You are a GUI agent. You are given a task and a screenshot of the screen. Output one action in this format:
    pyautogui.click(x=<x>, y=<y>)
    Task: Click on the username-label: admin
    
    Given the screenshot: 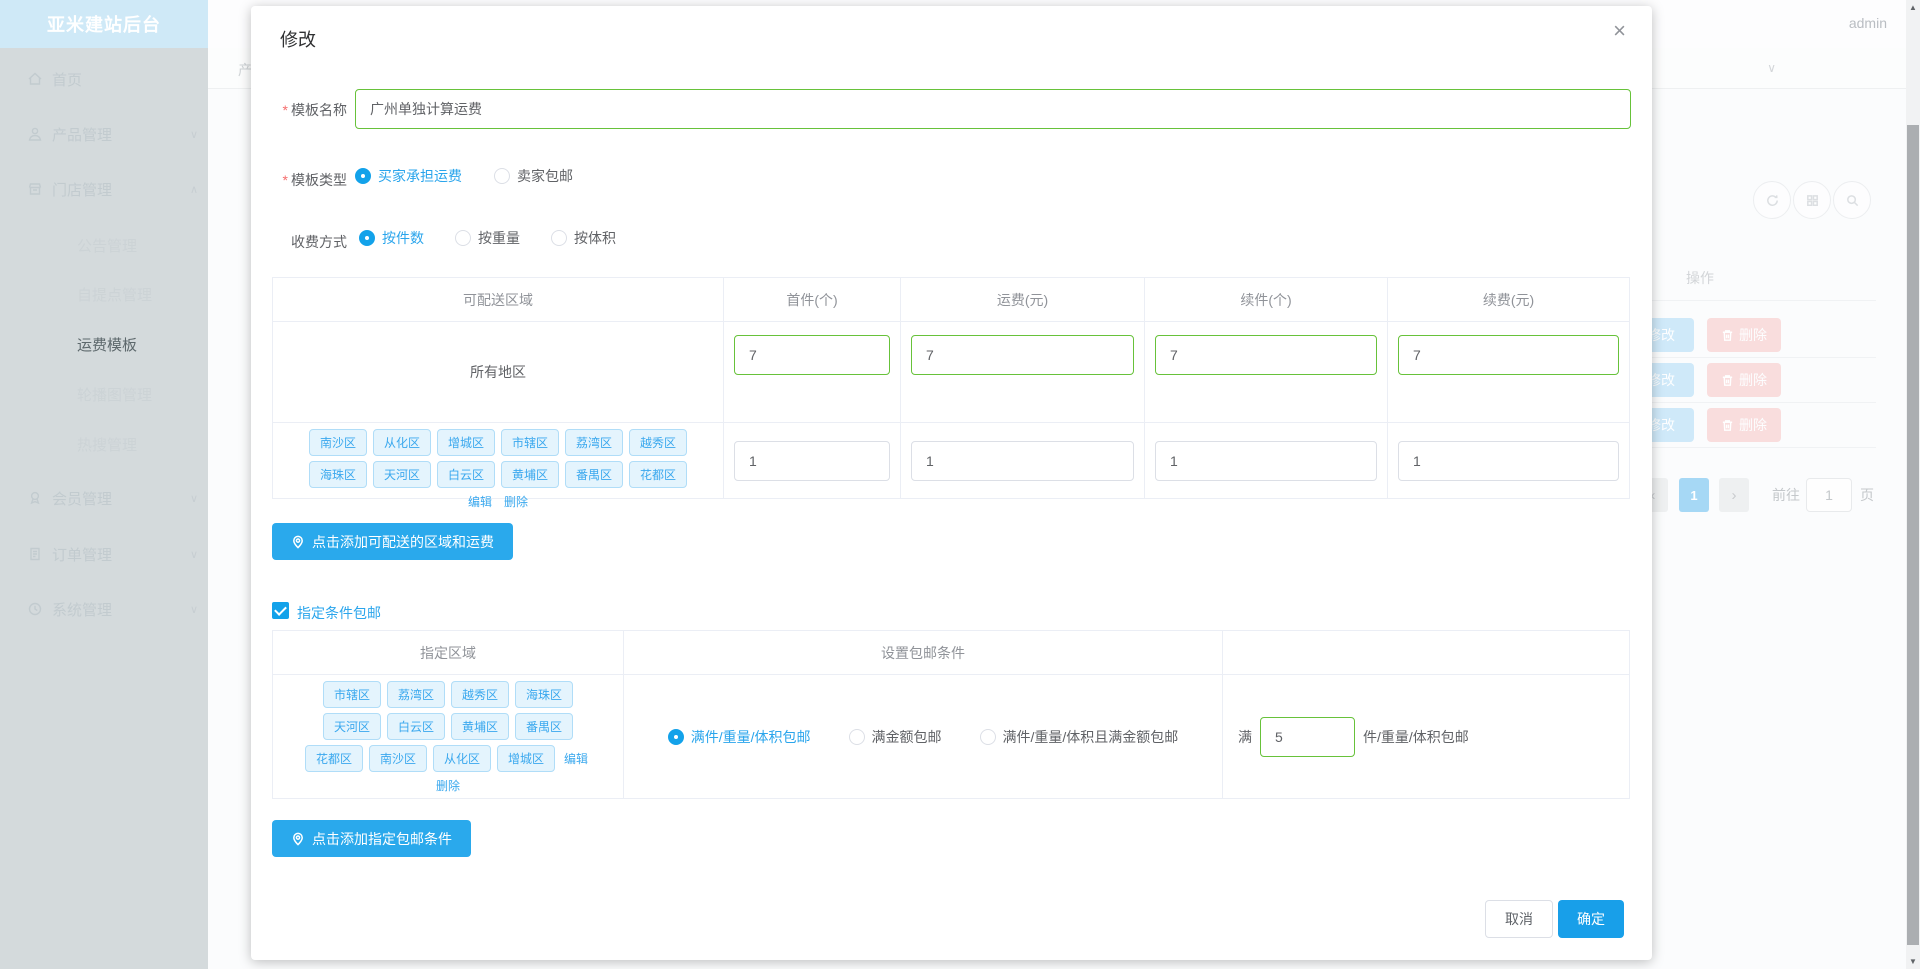 What is the action you would take?
    pyautogui.click(x=1868, y=23)
    